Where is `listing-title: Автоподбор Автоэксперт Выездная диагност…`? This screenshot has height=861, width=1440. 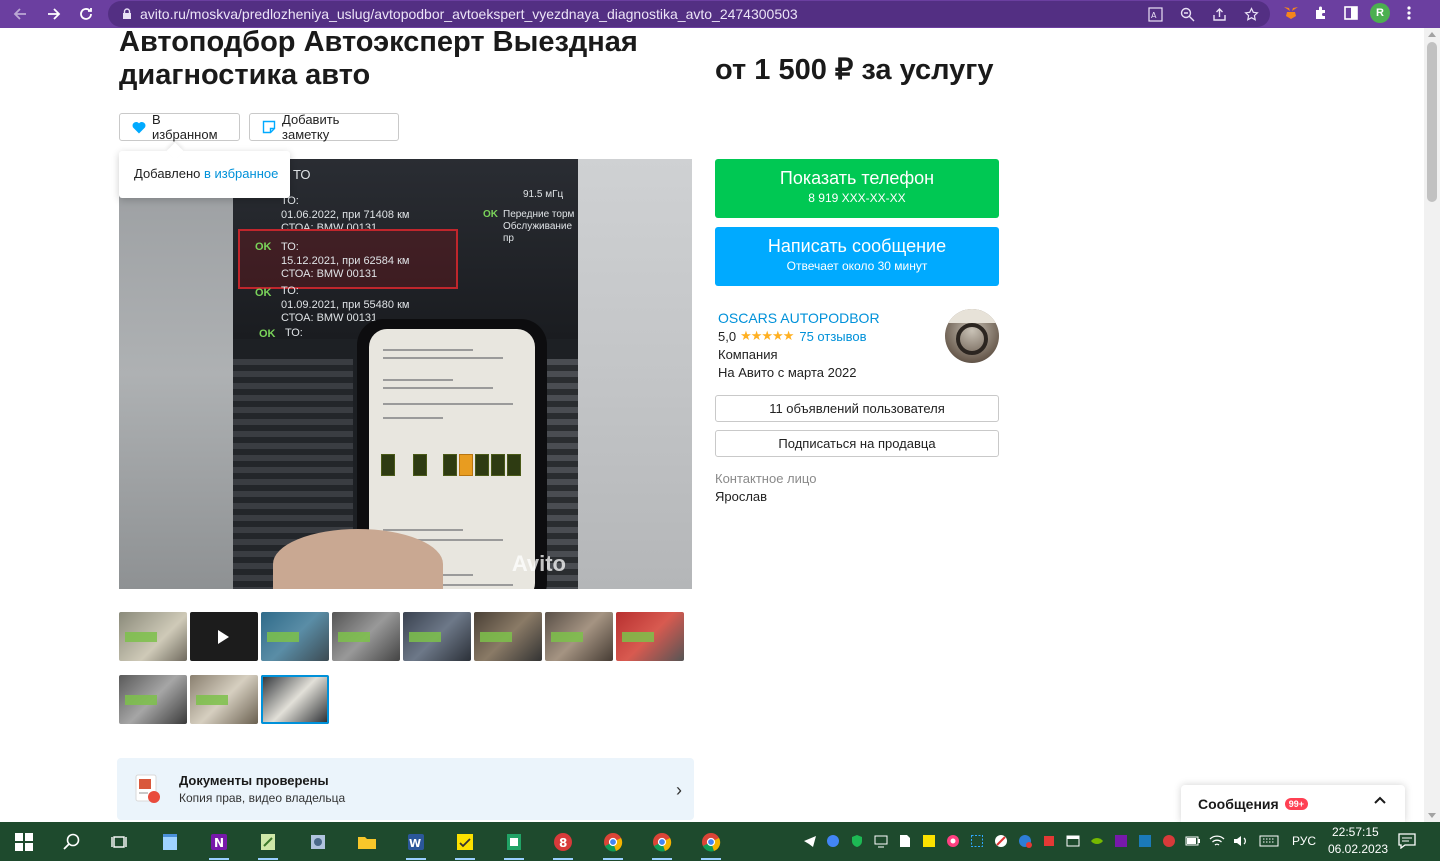
listing-title: Автоподбор Автоэксперт Выездная диагност… is located at coordinates (378, 59).